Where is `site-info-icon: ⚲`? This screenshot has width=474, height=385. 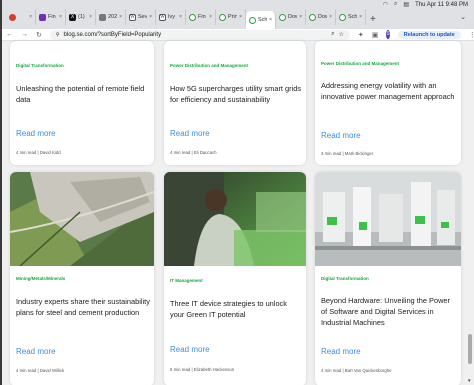 site-info-icon: ⚲ is located at coordinates (58, 35).